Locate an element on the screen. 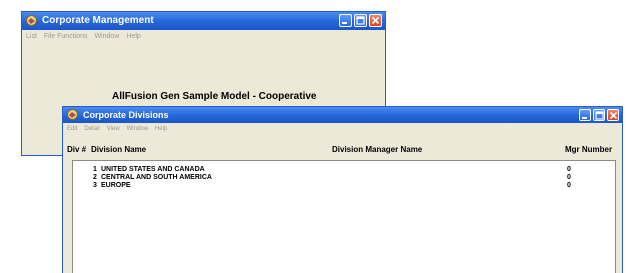  row-div-number: 2 is located at coordinates (95, 177).